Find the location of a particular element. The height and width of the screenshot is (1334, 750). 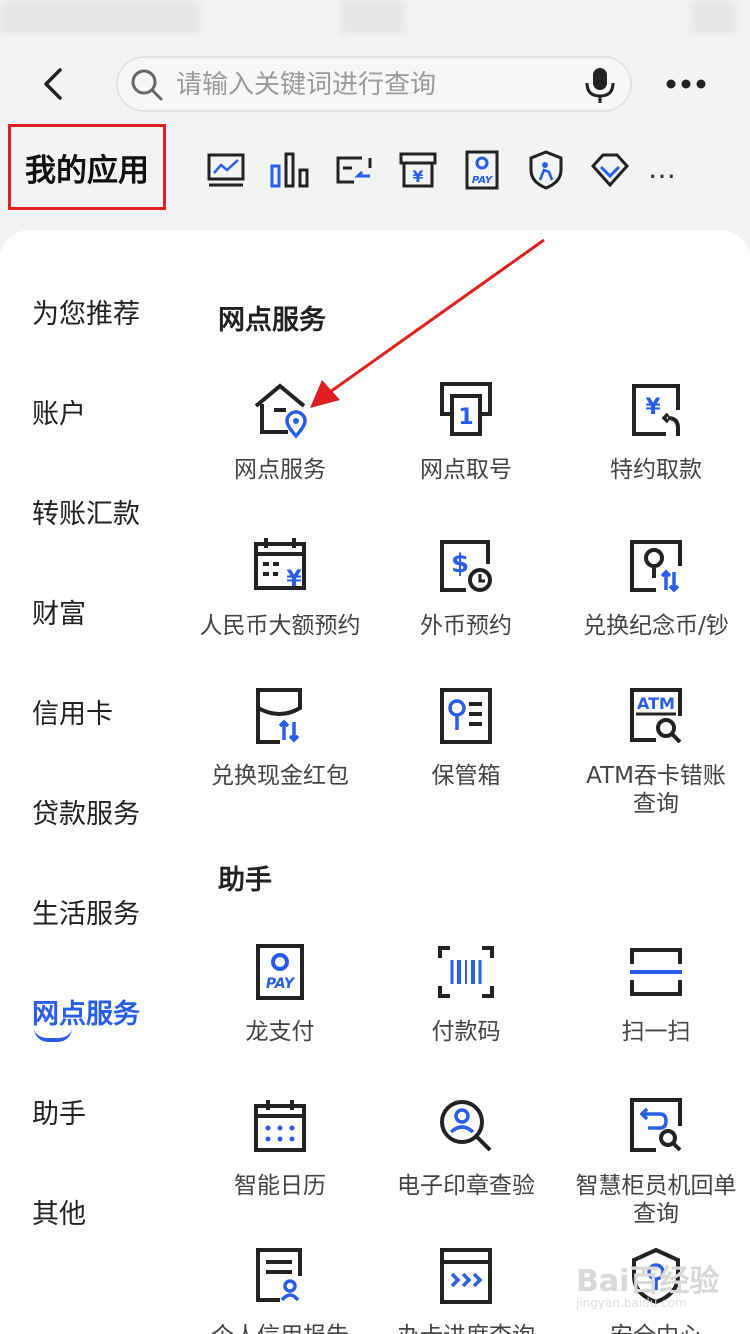

sidebar-item: 其他 is located at coordinates (59, 1211).